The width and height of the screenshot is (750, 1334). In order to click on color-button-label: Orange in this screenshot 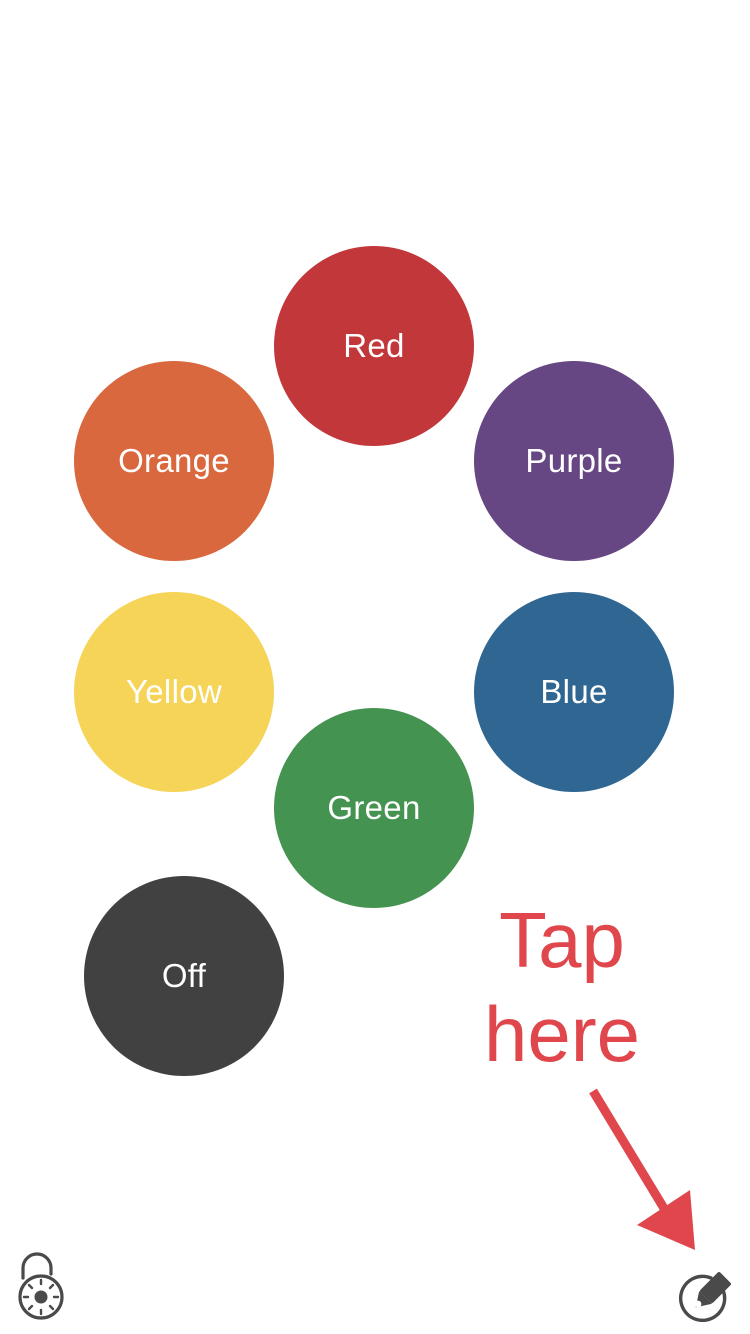, I will do `click(174, 460)`.